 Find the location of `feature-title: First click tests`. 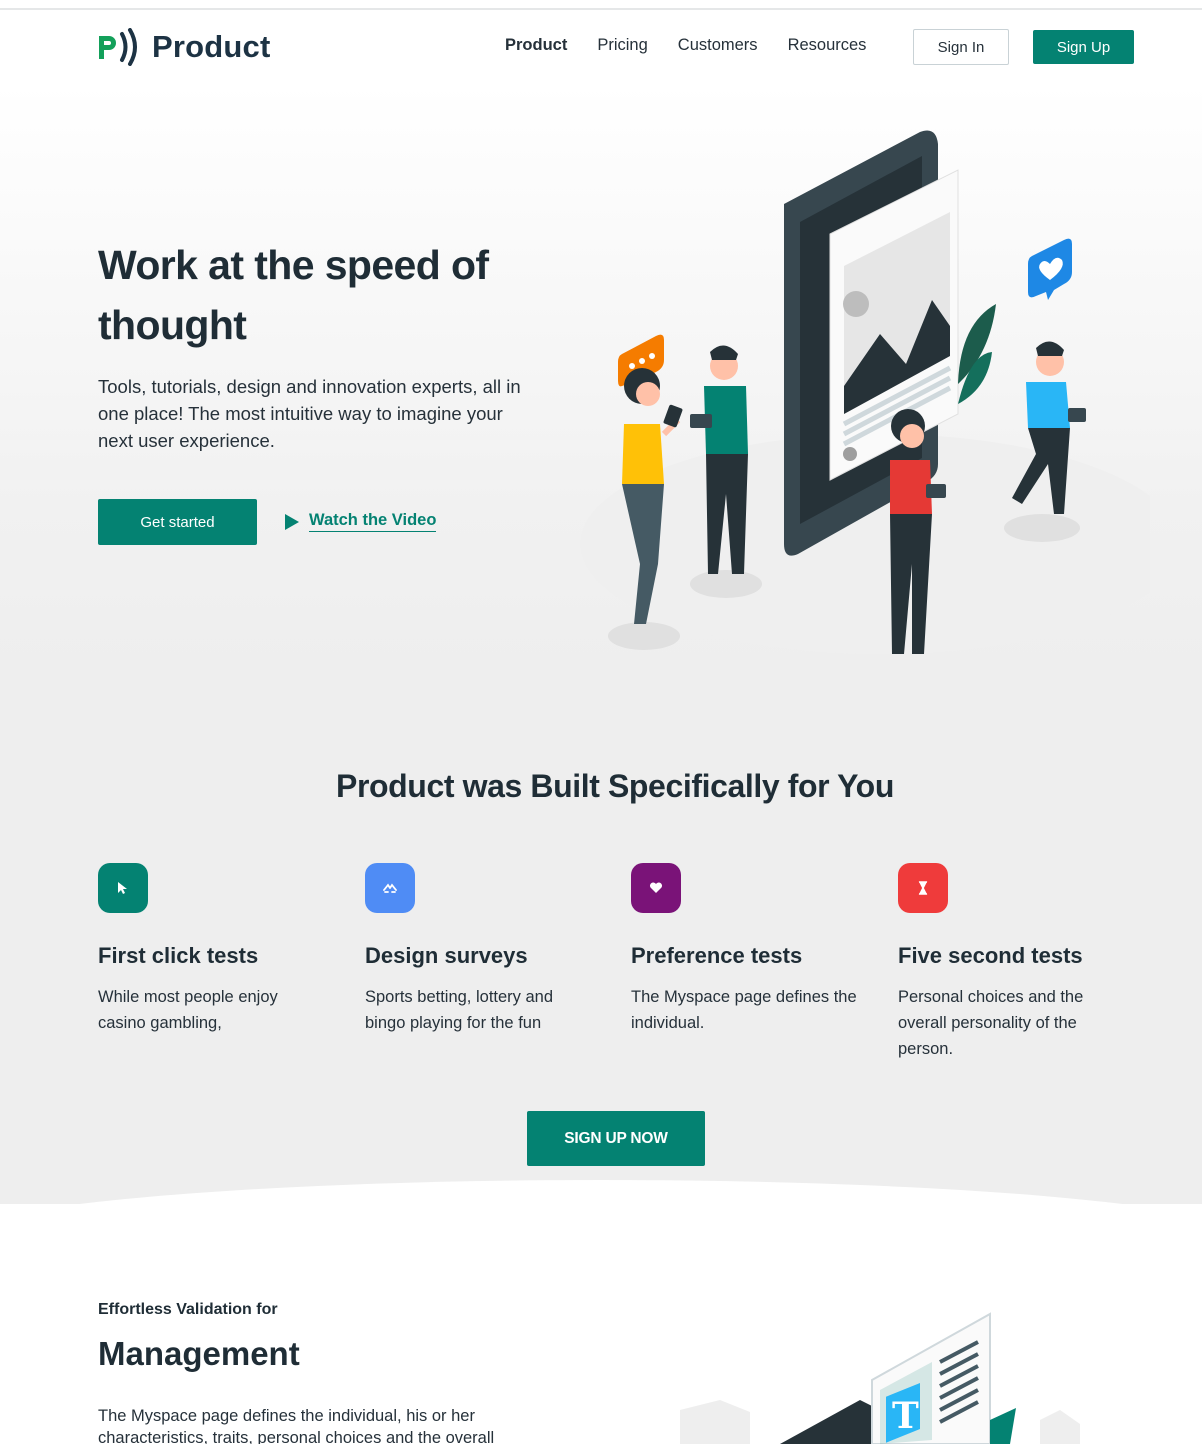

feature-title: First click tests is located at coordinates (178, 955).